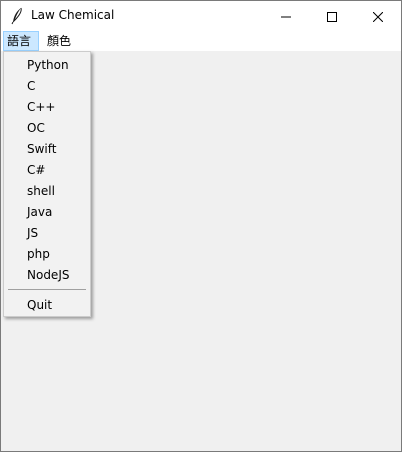 Image resolution: width=402 pixels, height=452 pixels. What do you see at coordinates (18, 16) in the screenshot?
I see `feather-icon` at bounding box center [18, 16].